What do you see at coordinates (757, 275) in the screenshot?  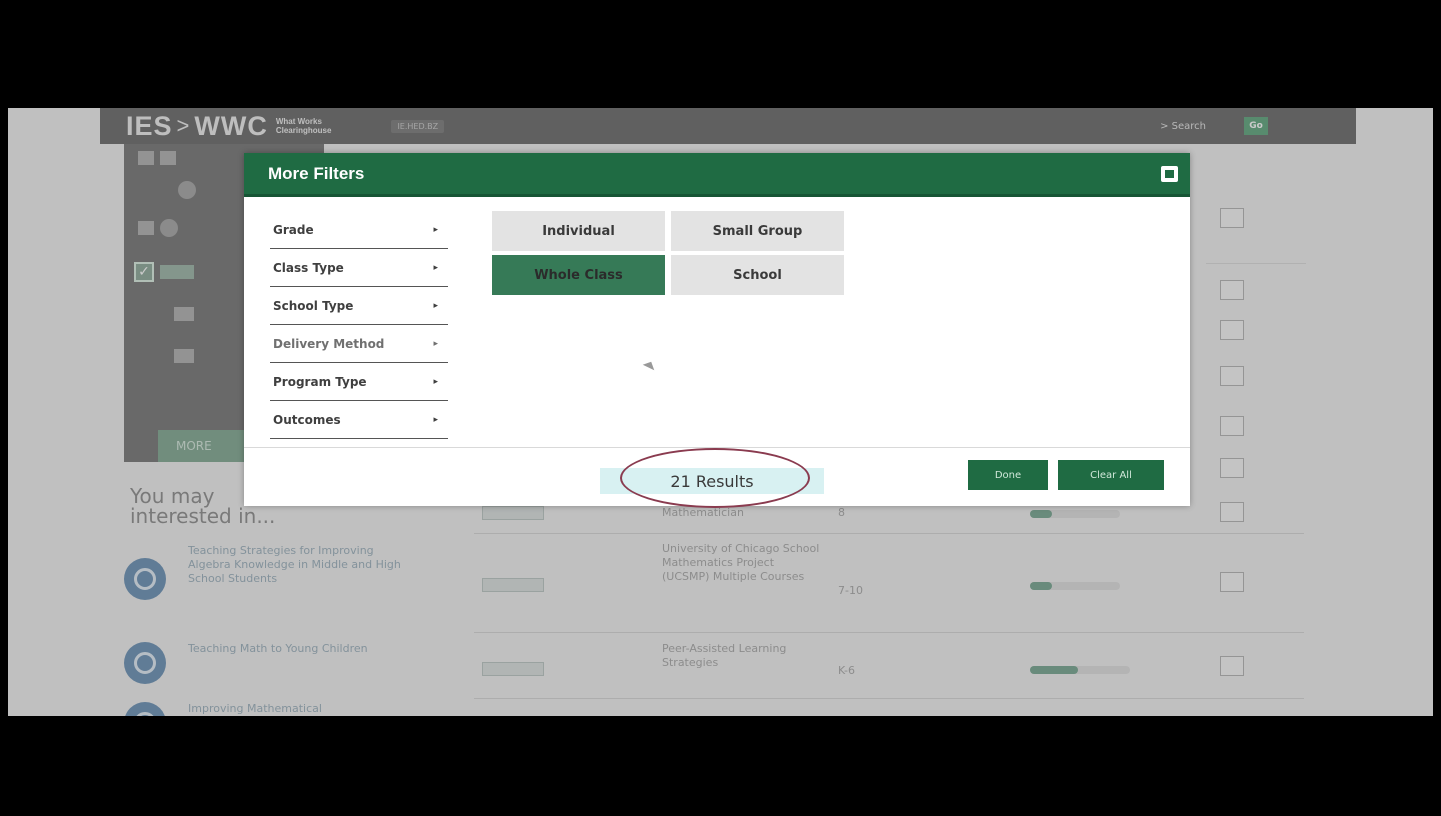 I see `option-school: School` at bounding box center [757, 275].